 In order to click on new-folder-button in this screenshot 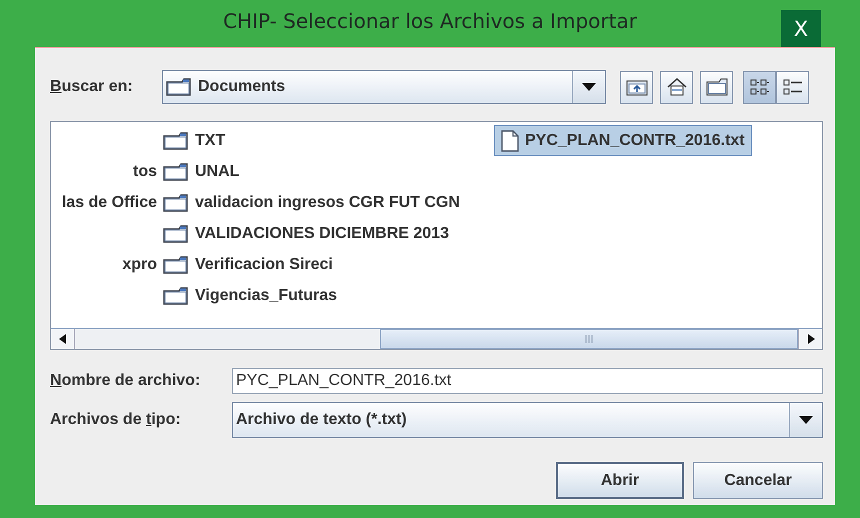, I will do `click(716, 87)`.